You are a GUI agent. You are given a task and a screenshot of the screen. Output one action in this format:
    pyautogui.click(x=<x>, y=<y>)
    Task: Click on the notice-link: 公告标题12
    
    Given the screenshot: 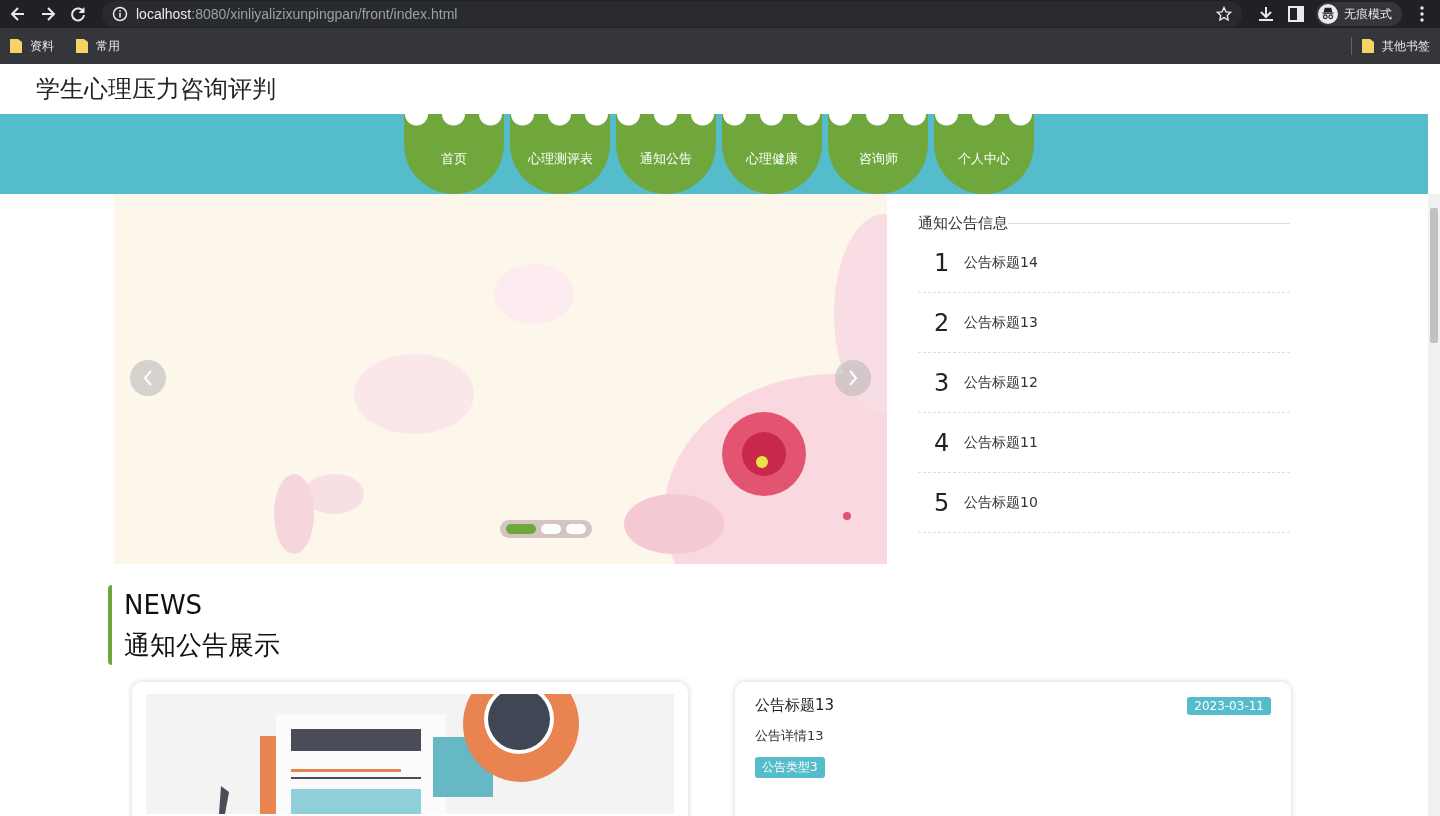 What is the action you would take?
    pyautogui.click(x=1001, y=382)
    